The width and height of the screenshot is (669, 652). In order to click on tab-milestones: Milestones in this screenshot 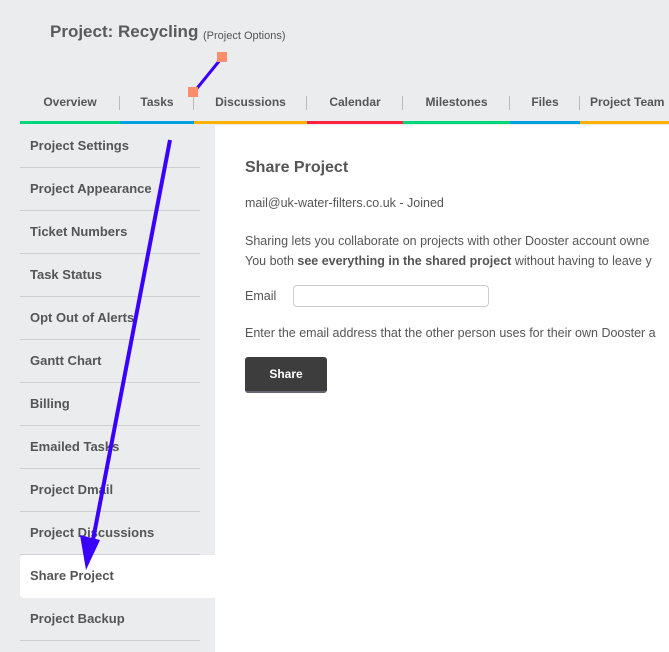, I will do `click(456, 108)`.